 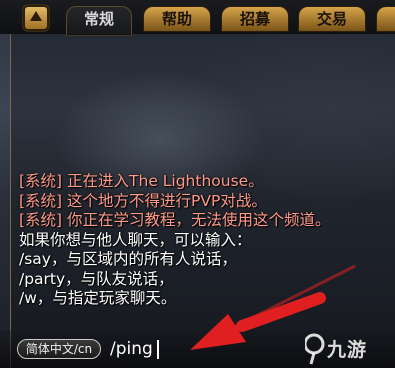 What do you see at coordinates (385, 19) in the screenshot?
I see `tab-more` at bounding box center [385, 19].